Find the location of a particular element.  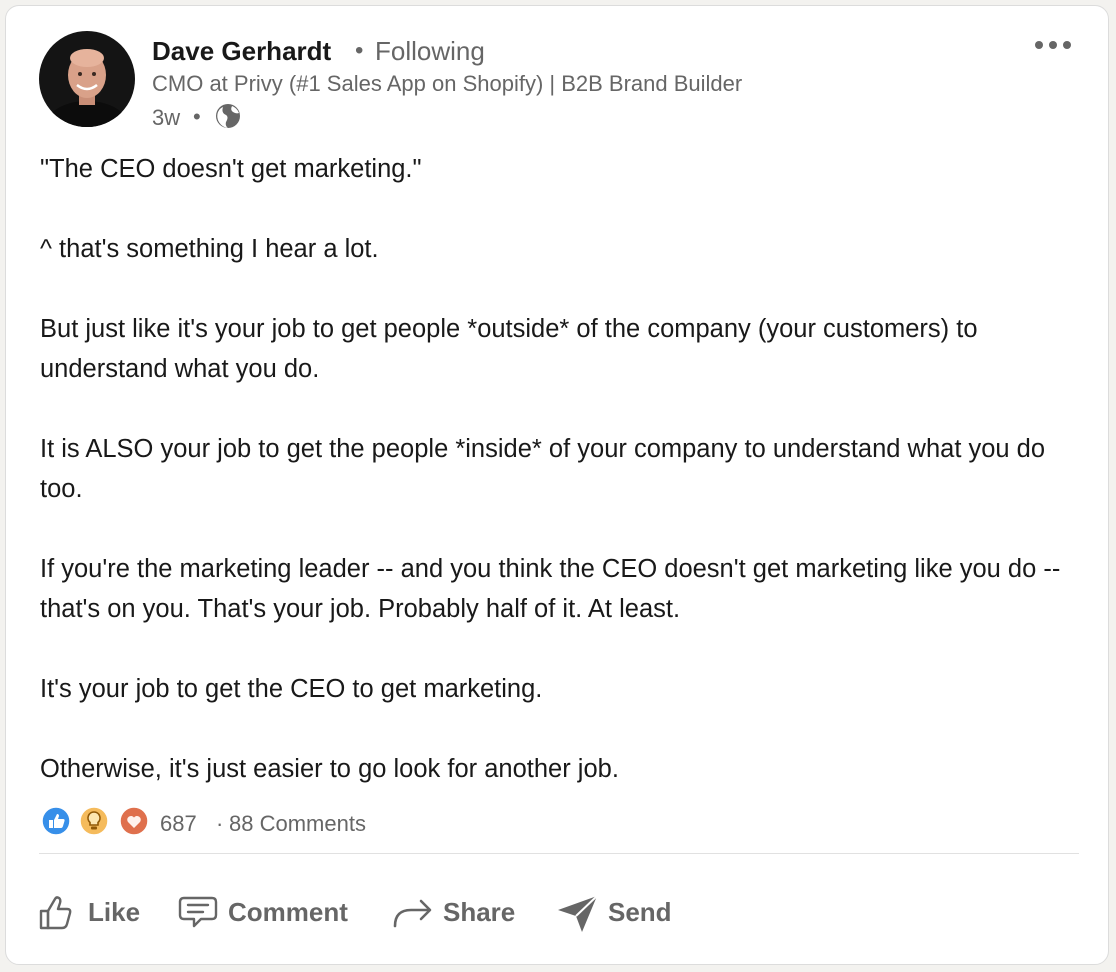

like-button: Like is located at coordinates (88, 912).